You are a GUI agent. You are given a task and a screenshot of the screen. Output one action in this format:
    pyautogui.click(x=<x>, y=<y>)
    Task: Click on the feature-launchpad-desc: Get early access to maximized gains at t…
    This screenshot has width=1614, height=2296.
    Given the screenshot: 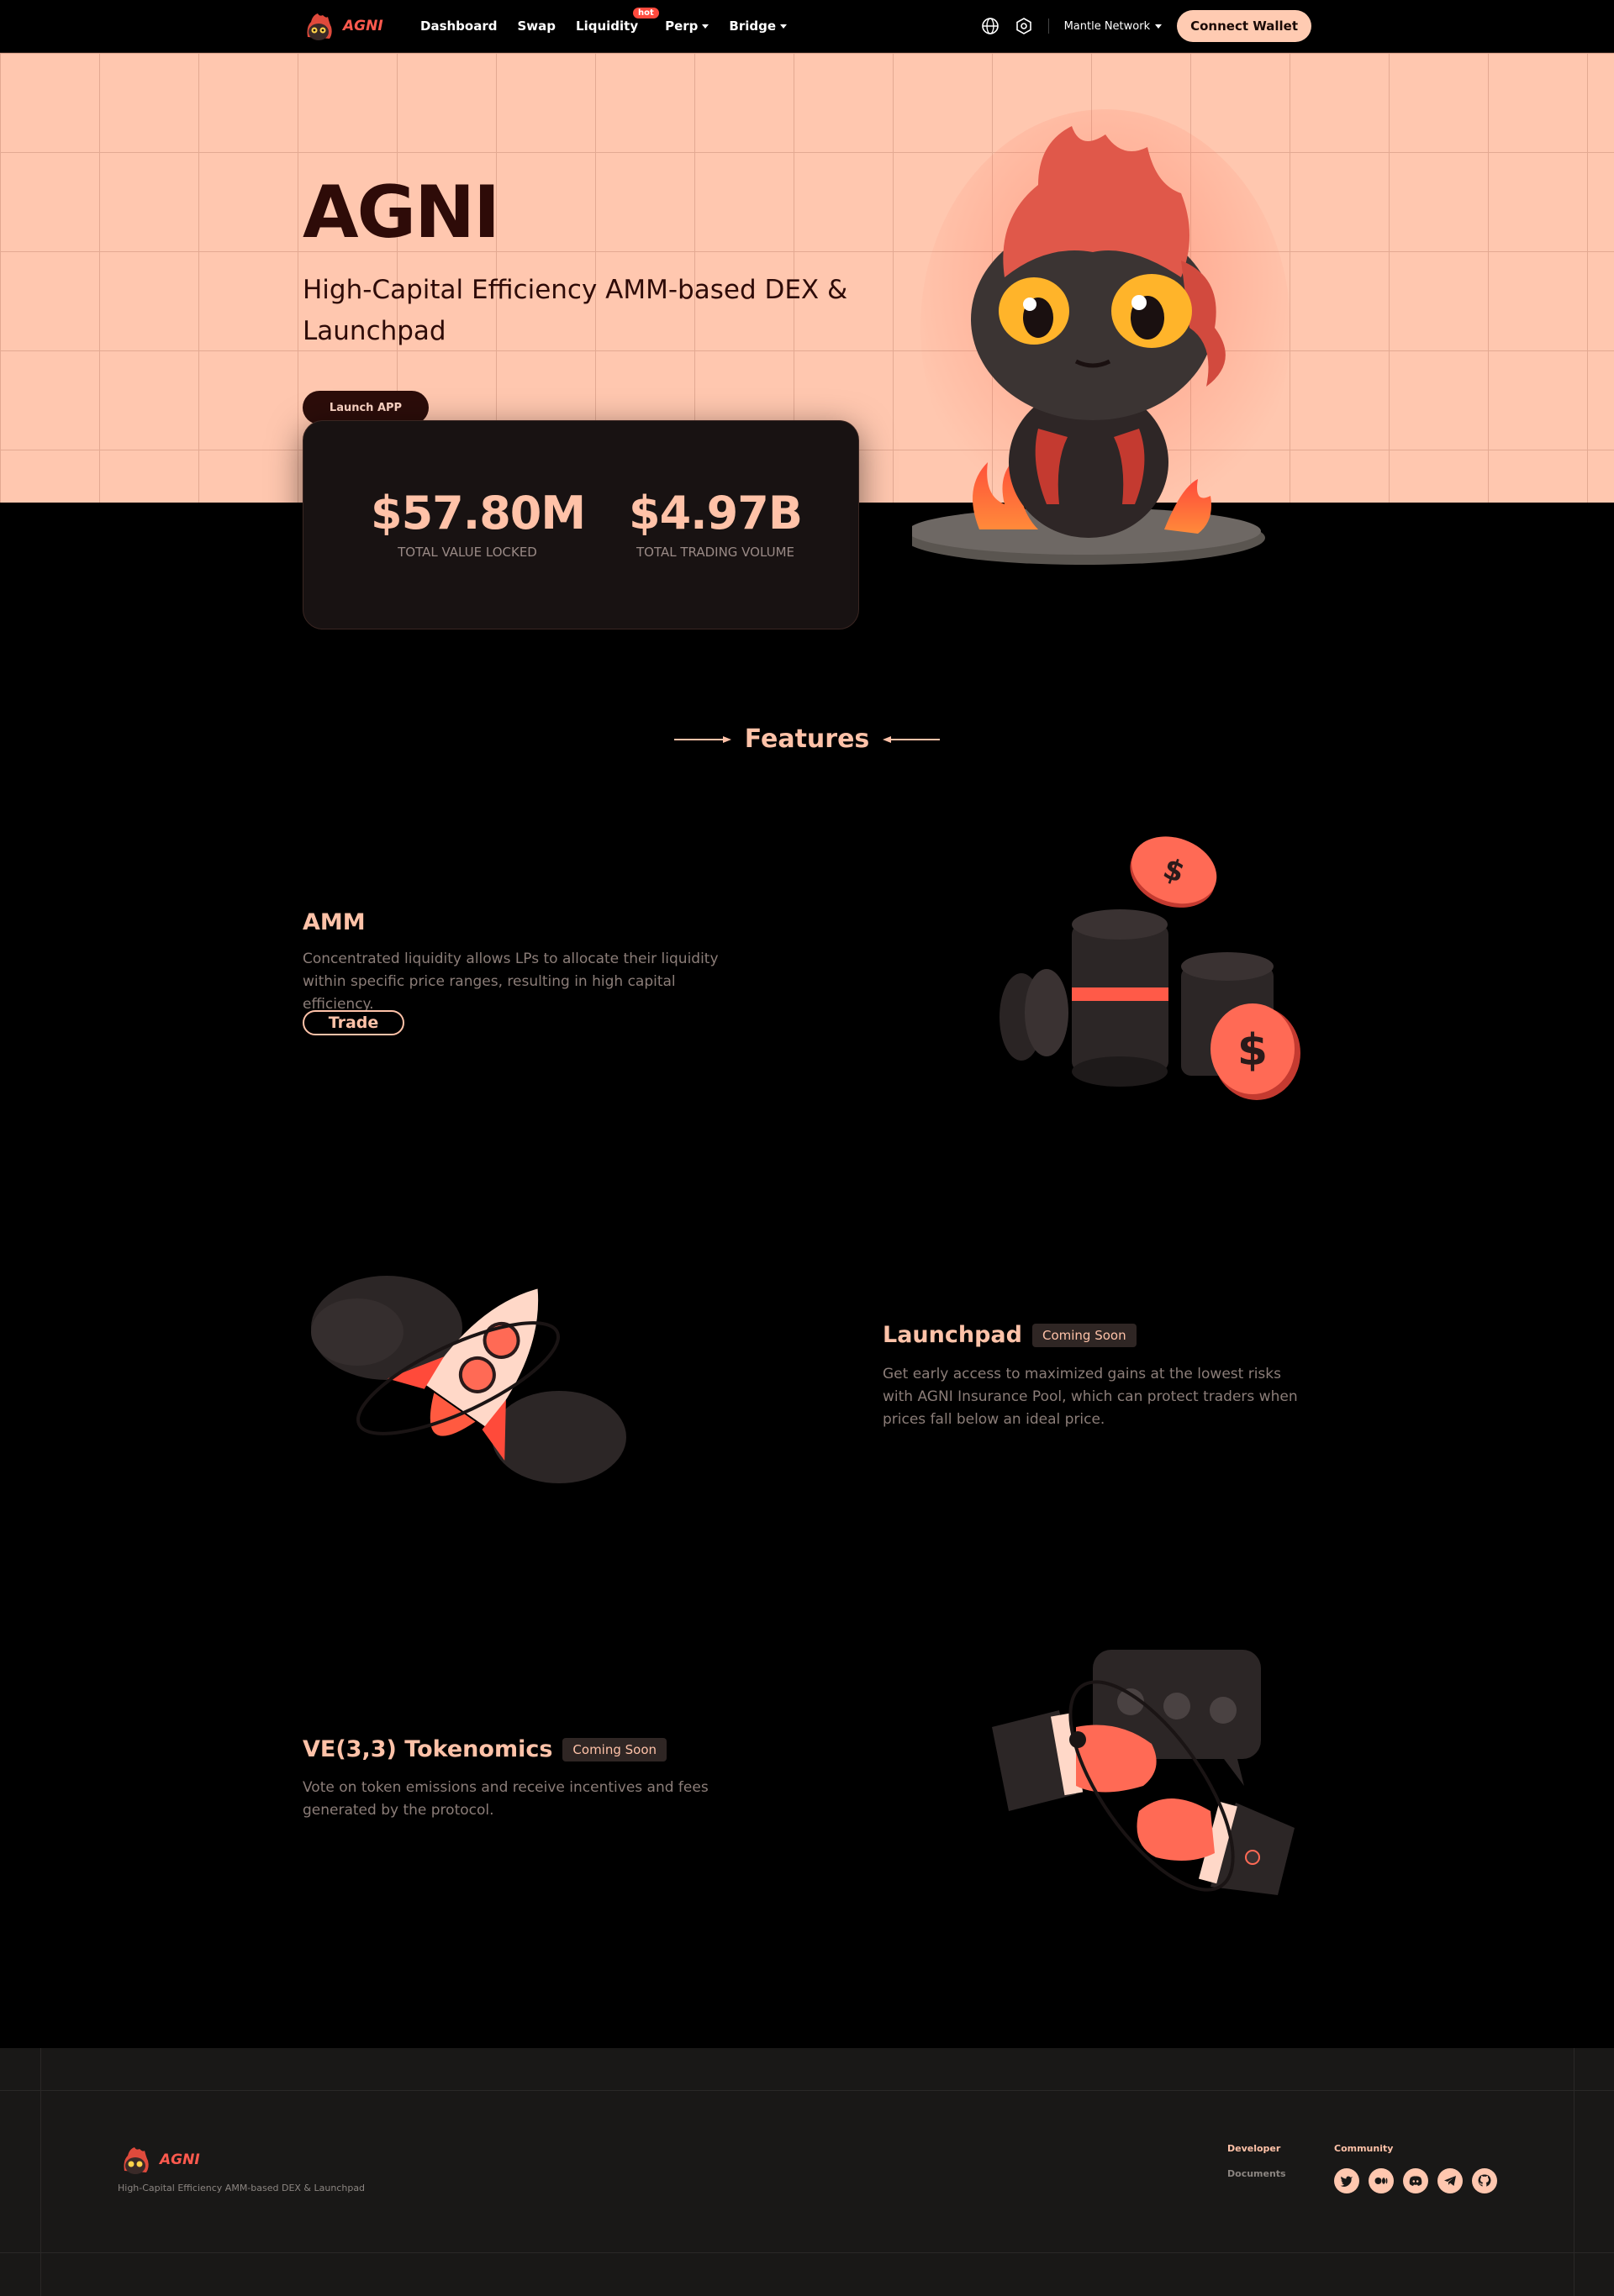 What is the action you would take?
    pyautogui.click(x=1090, y=1397)
    